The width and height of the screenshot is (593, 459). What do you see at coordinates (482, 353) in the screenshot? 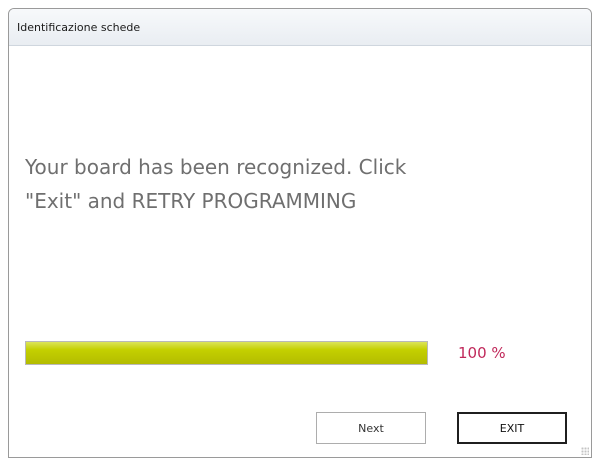
I see `progress-percent-label: 100 %` at bounding box center [482, 353].